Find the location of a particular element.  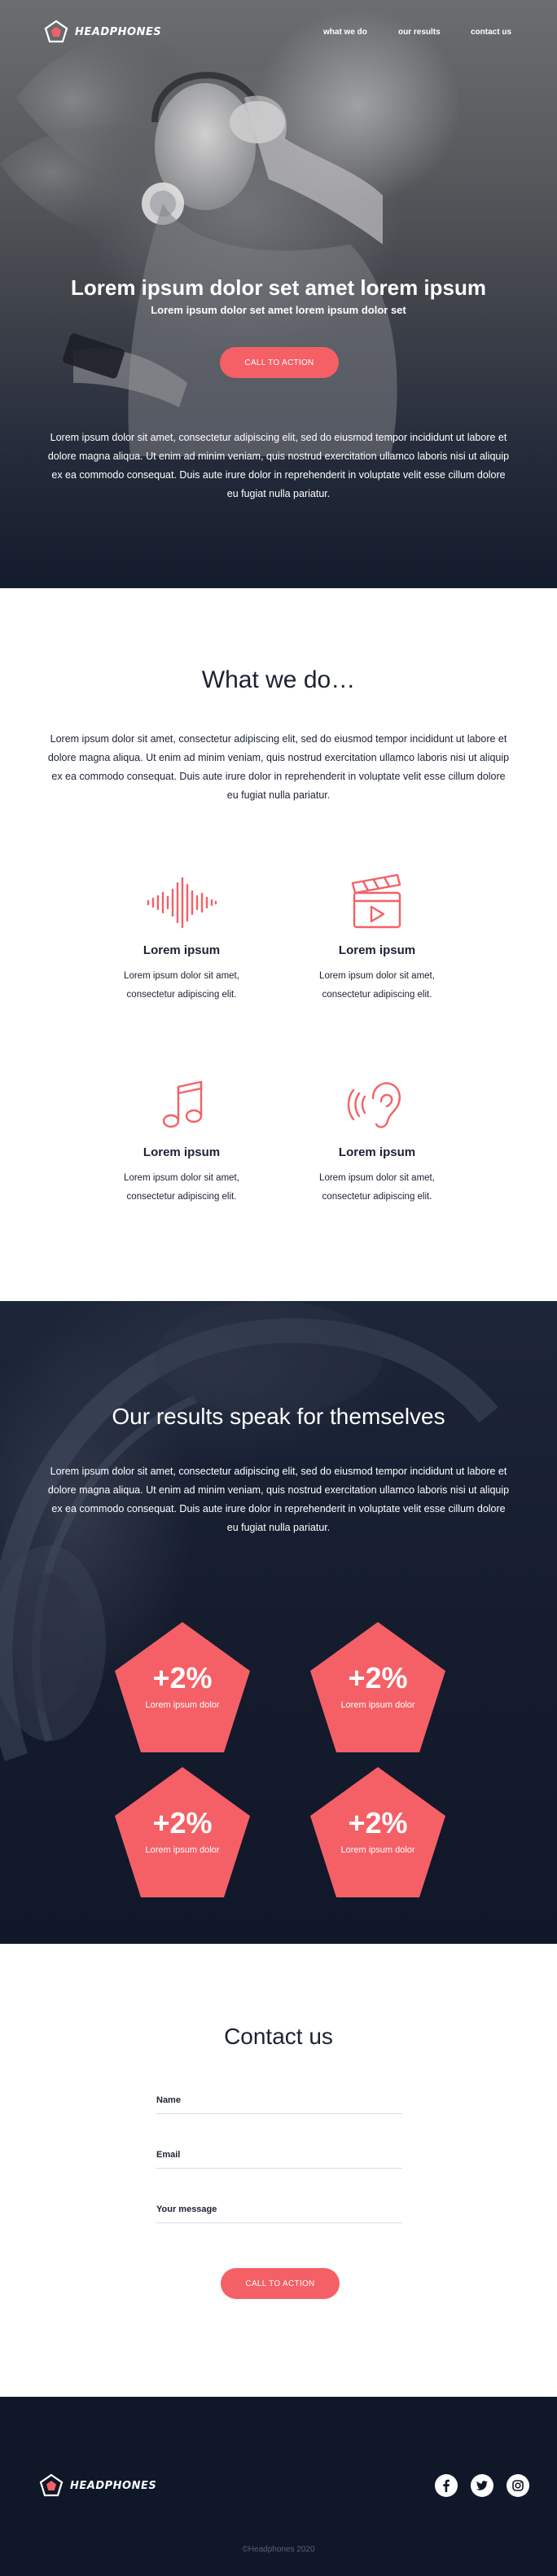

contact-title: Contact us is located at coordinates (278, 2036).